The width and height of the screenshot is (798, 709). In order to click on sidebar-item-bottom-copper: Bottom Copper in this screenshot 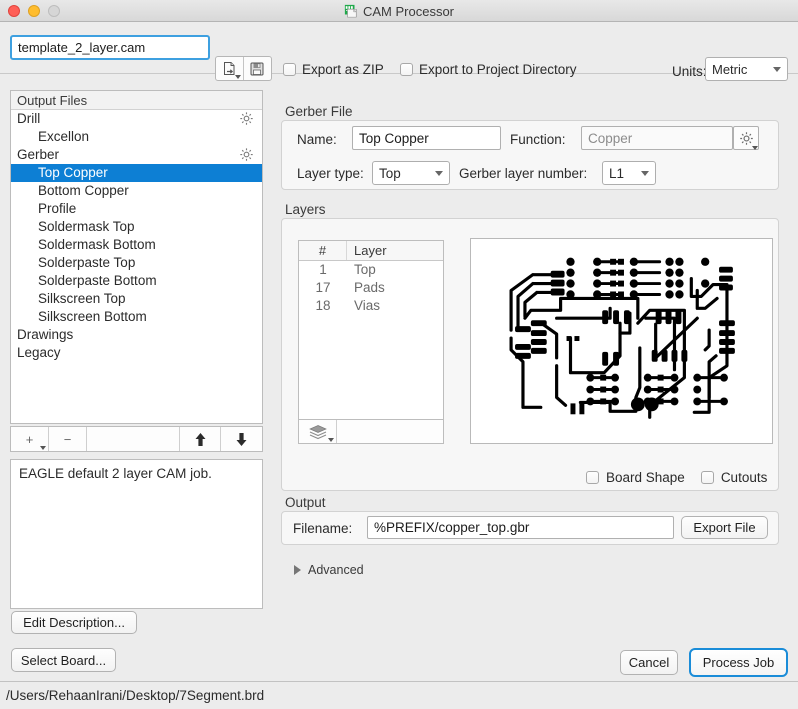, I will do `click(136, 191)`.